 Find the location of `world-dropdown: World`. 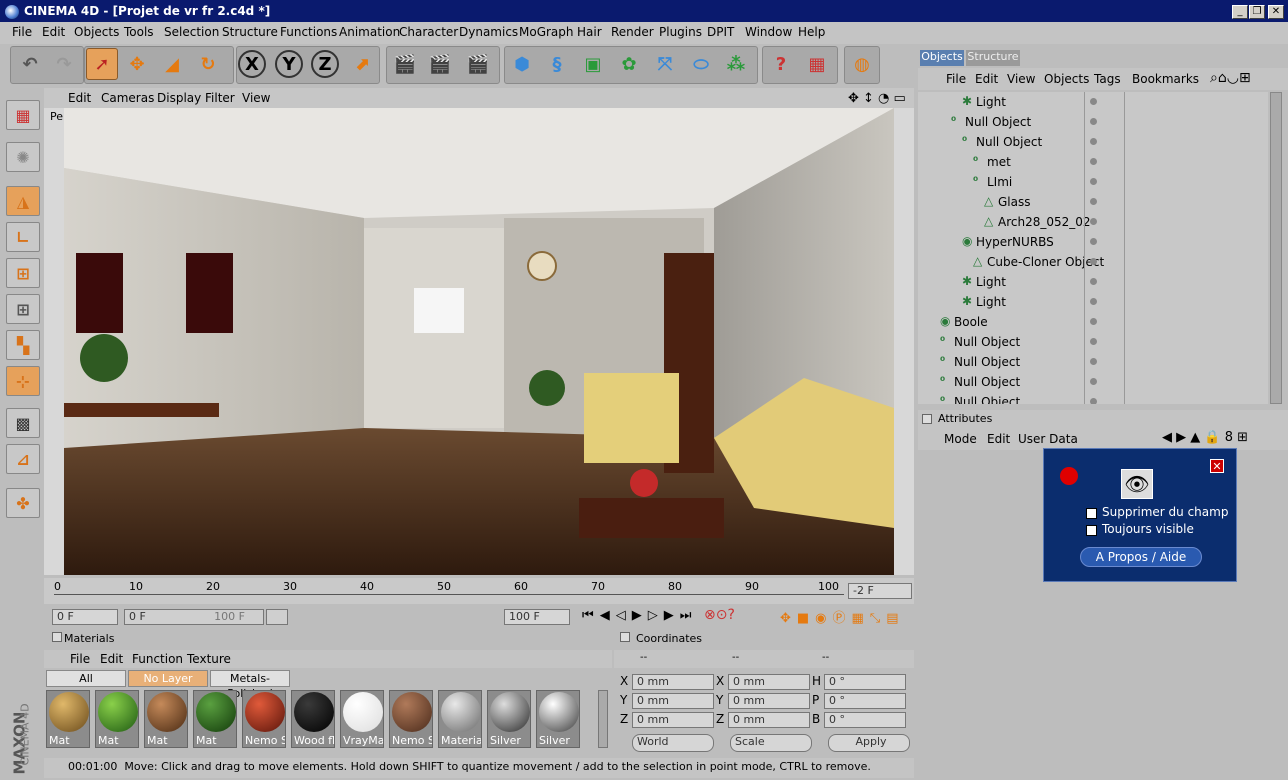

world-dropdown: World is located at coordinates (673, 743).